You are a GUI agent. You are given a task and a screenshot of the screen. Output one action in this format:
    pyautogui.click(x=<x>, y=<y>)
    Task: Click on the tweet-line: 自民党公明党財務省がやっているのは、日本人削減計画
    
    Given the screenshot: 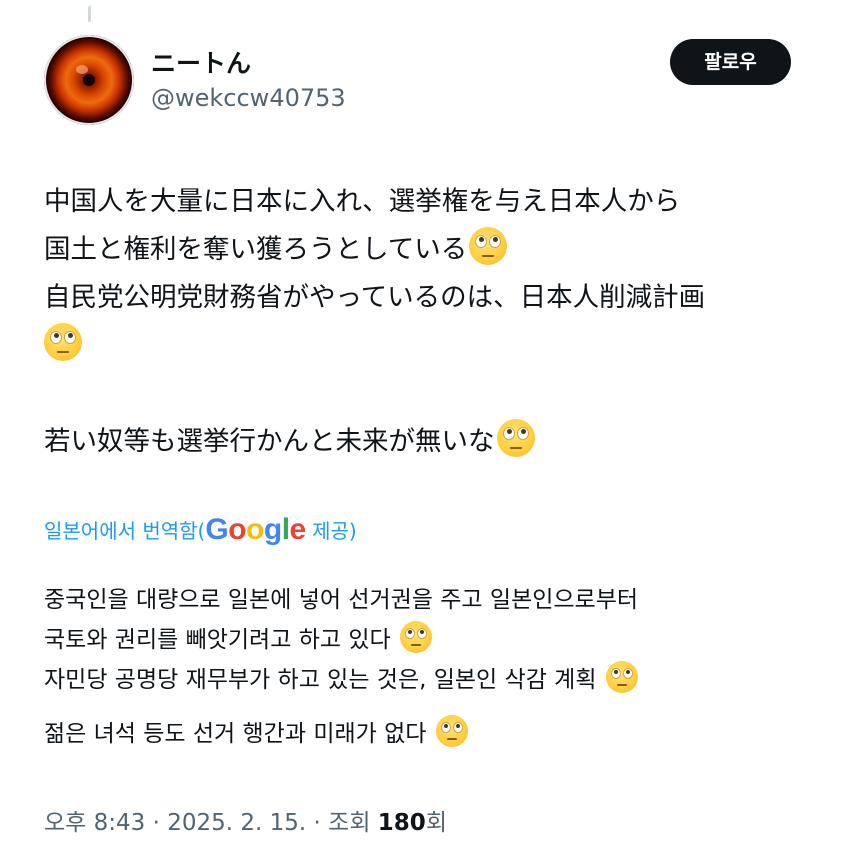 What is the action you would take?
    pyautogui.click(x=375, y=297)
    